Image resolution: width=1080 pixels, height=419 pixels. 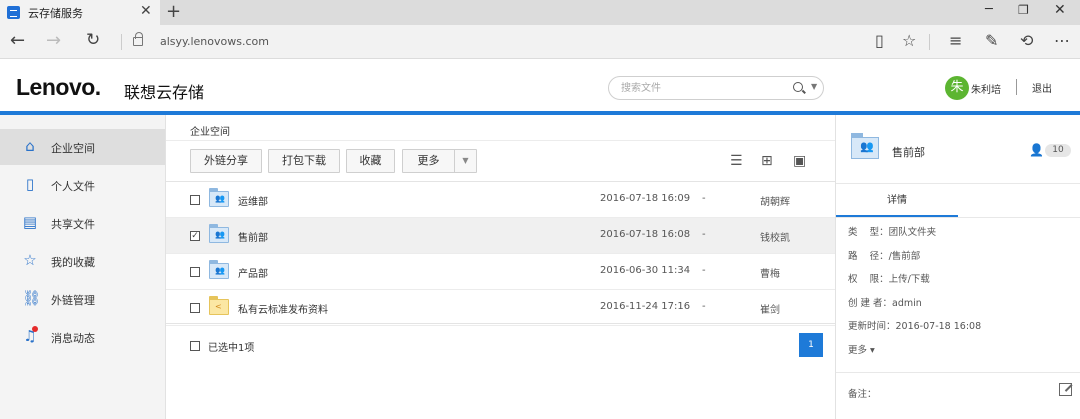 I want to click on star-icon: ☆, so click(x=30, y=260).